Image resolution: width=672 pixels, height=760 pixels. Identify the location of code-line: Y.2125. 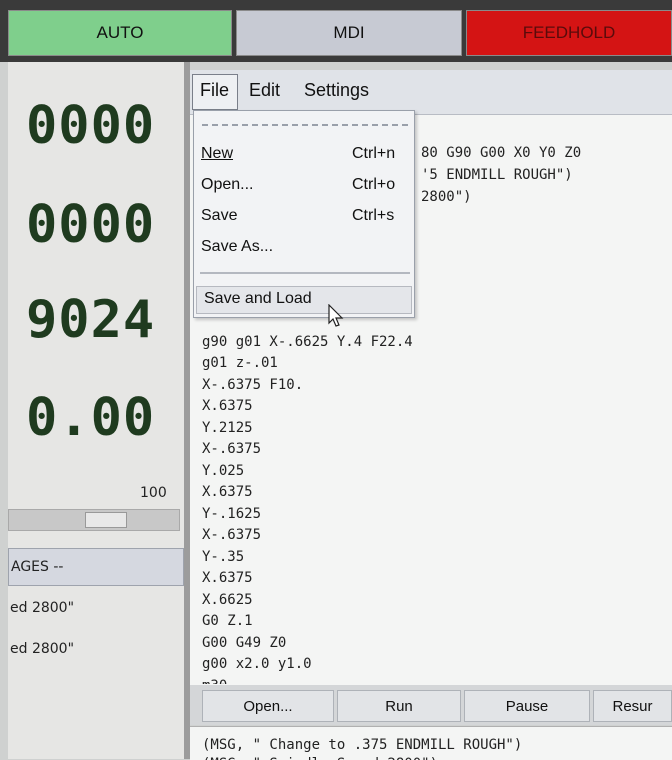
(227, 427).